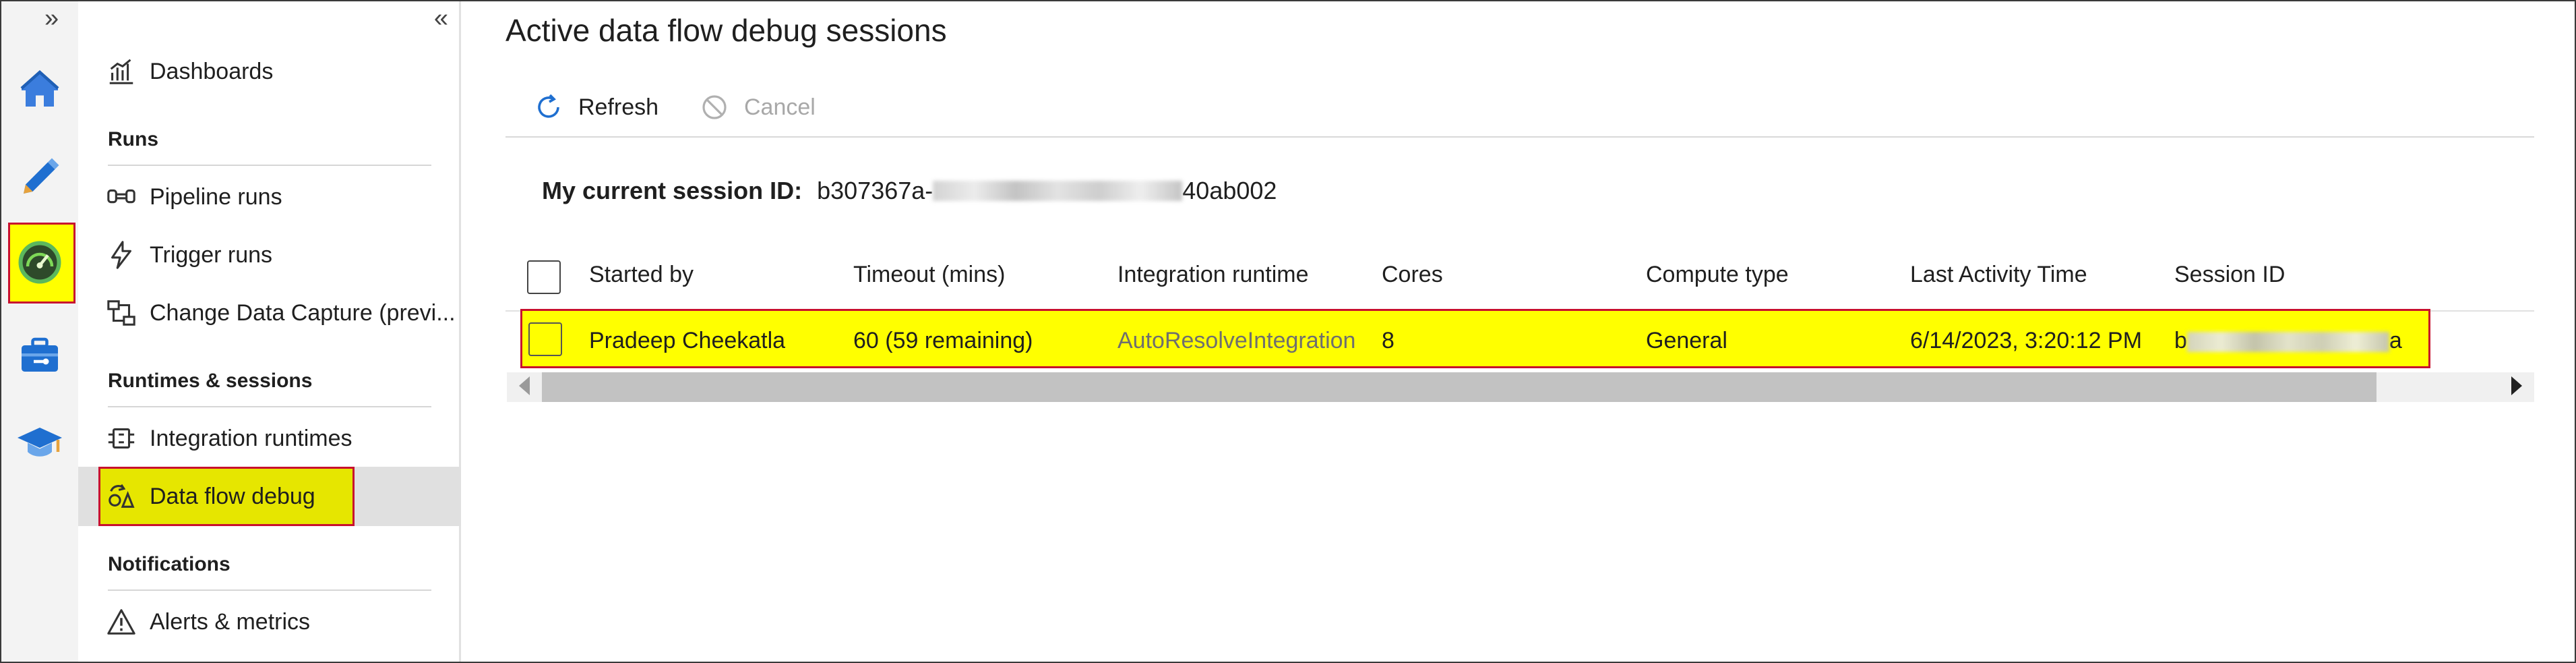 The height and width of the screenshot is (663, 2576). I want to click on column-header: Integration runtime, so click(1213, 275).